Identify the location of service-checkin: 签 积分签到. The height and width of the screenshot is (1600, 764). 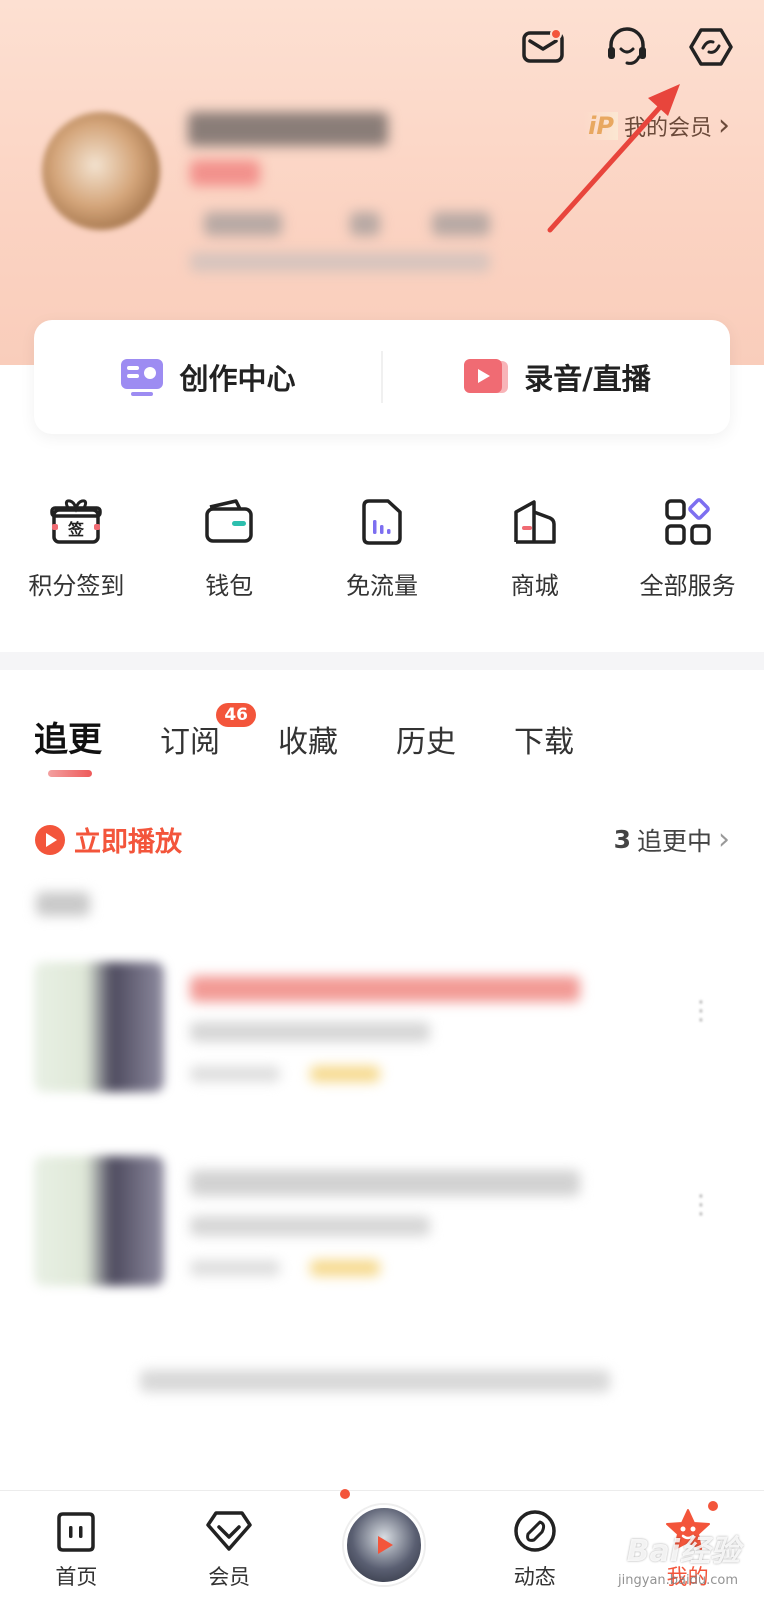
(76, 547).